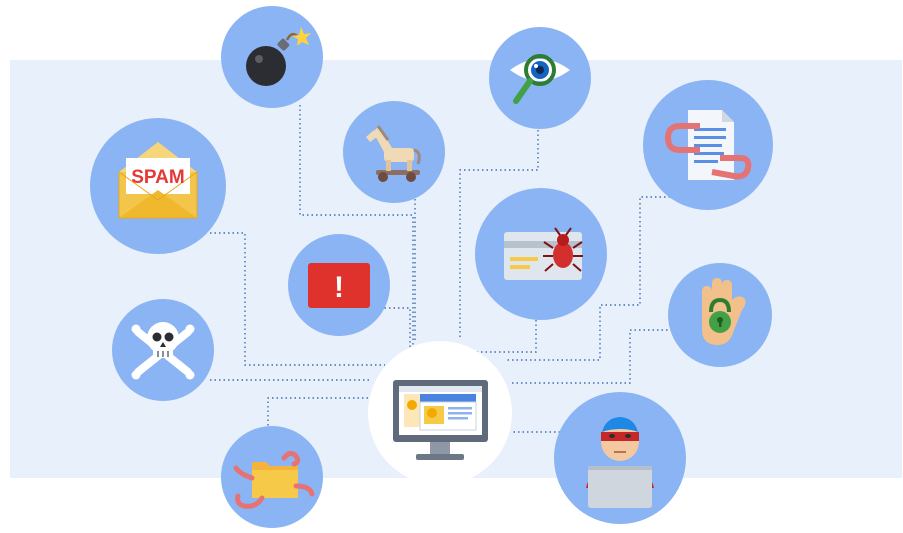 The image size is (903, 533). What do you see at coordinates (543, 253) in the screenshot?
I see `credit-card-bug-icon` at bounding box center [543, 253].